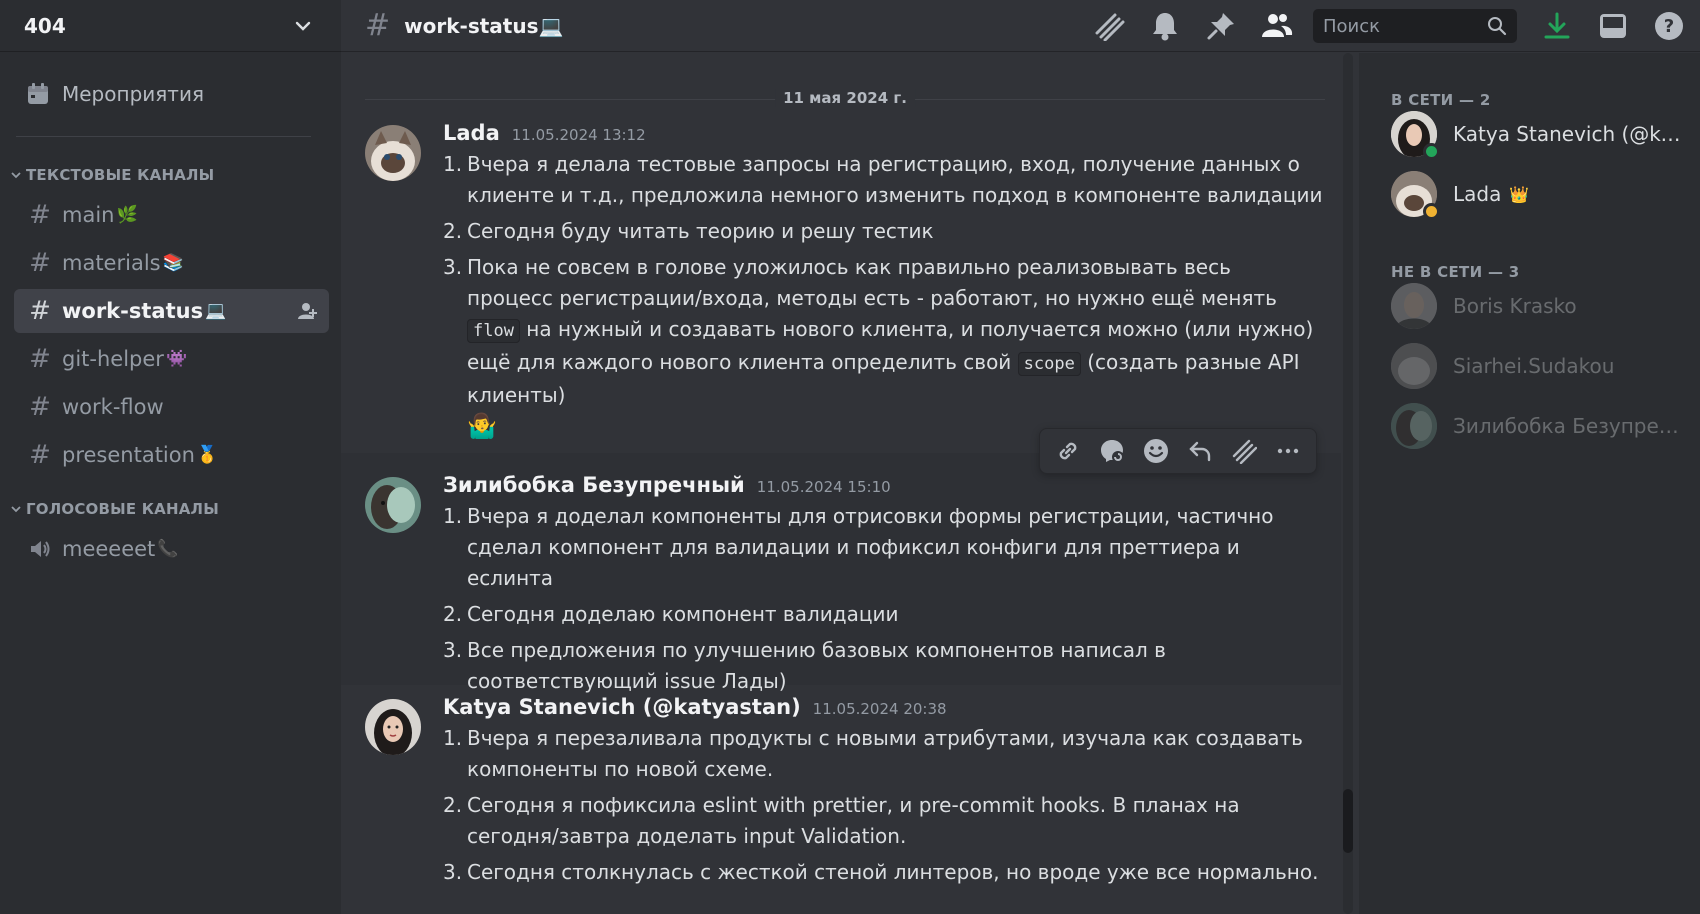 The width and height of the screenshot is (1700, 914). I want to click on message-header: Зилибобка Безупречный 11.05.2024 15:10, so click(667, 485).